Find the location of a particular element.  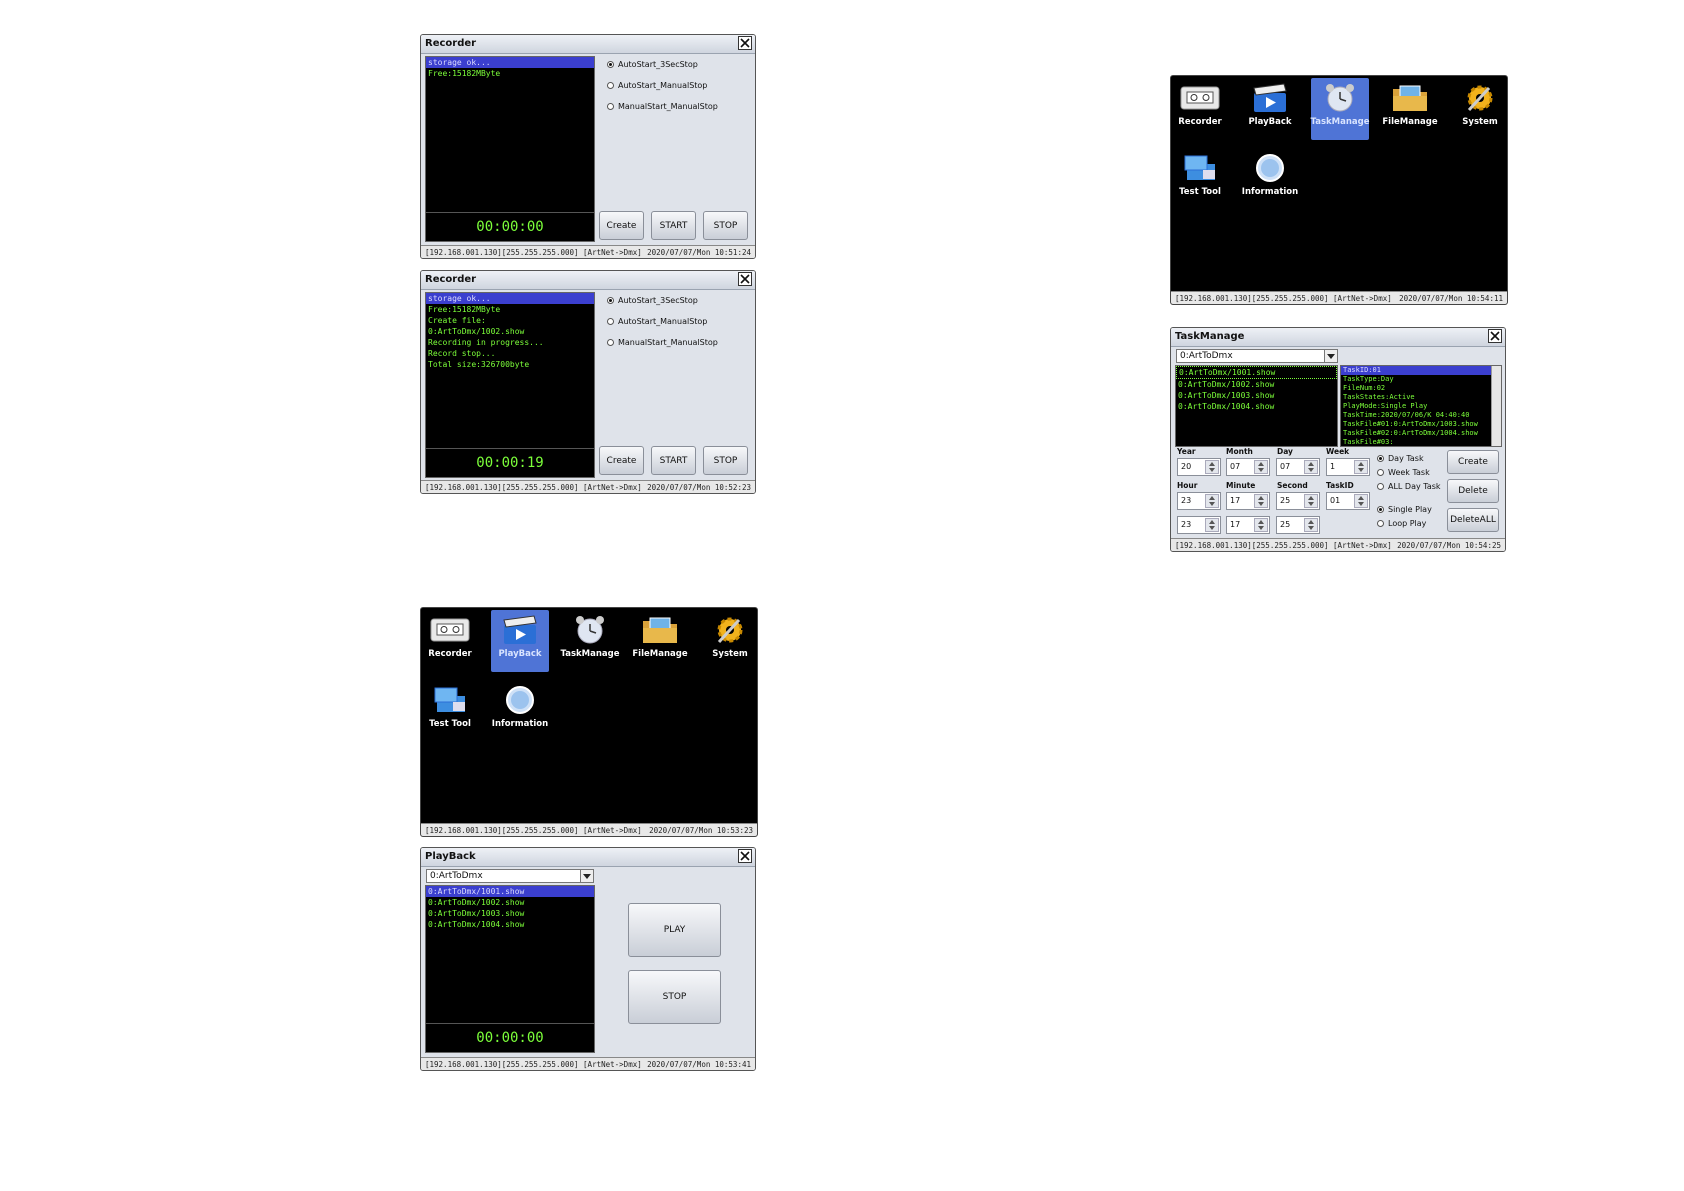

datetime: 2020/07/07/Mon 10:51:24 is located at coordinates (699, 252).